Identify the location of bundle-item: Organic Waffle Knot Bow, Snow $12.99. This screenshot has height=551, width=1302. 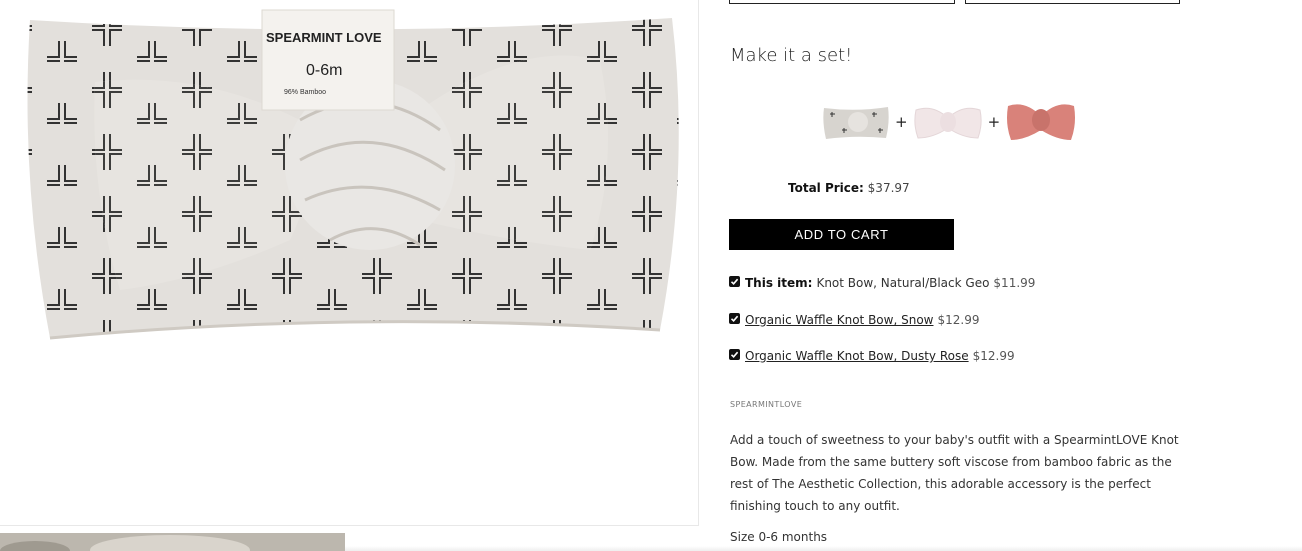
(854, 319).